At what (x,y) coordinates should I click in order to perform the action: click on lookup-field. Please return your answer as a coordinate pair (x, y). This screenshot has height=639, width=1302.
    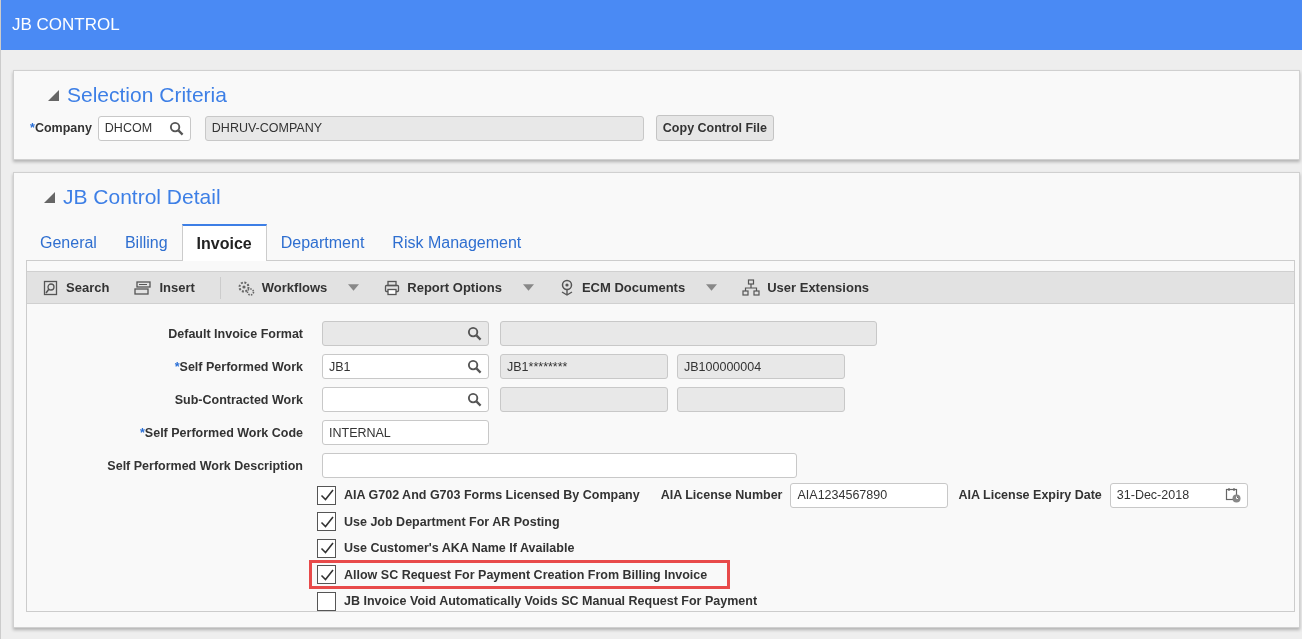
    Looking at the image, I should click on (405, 399).